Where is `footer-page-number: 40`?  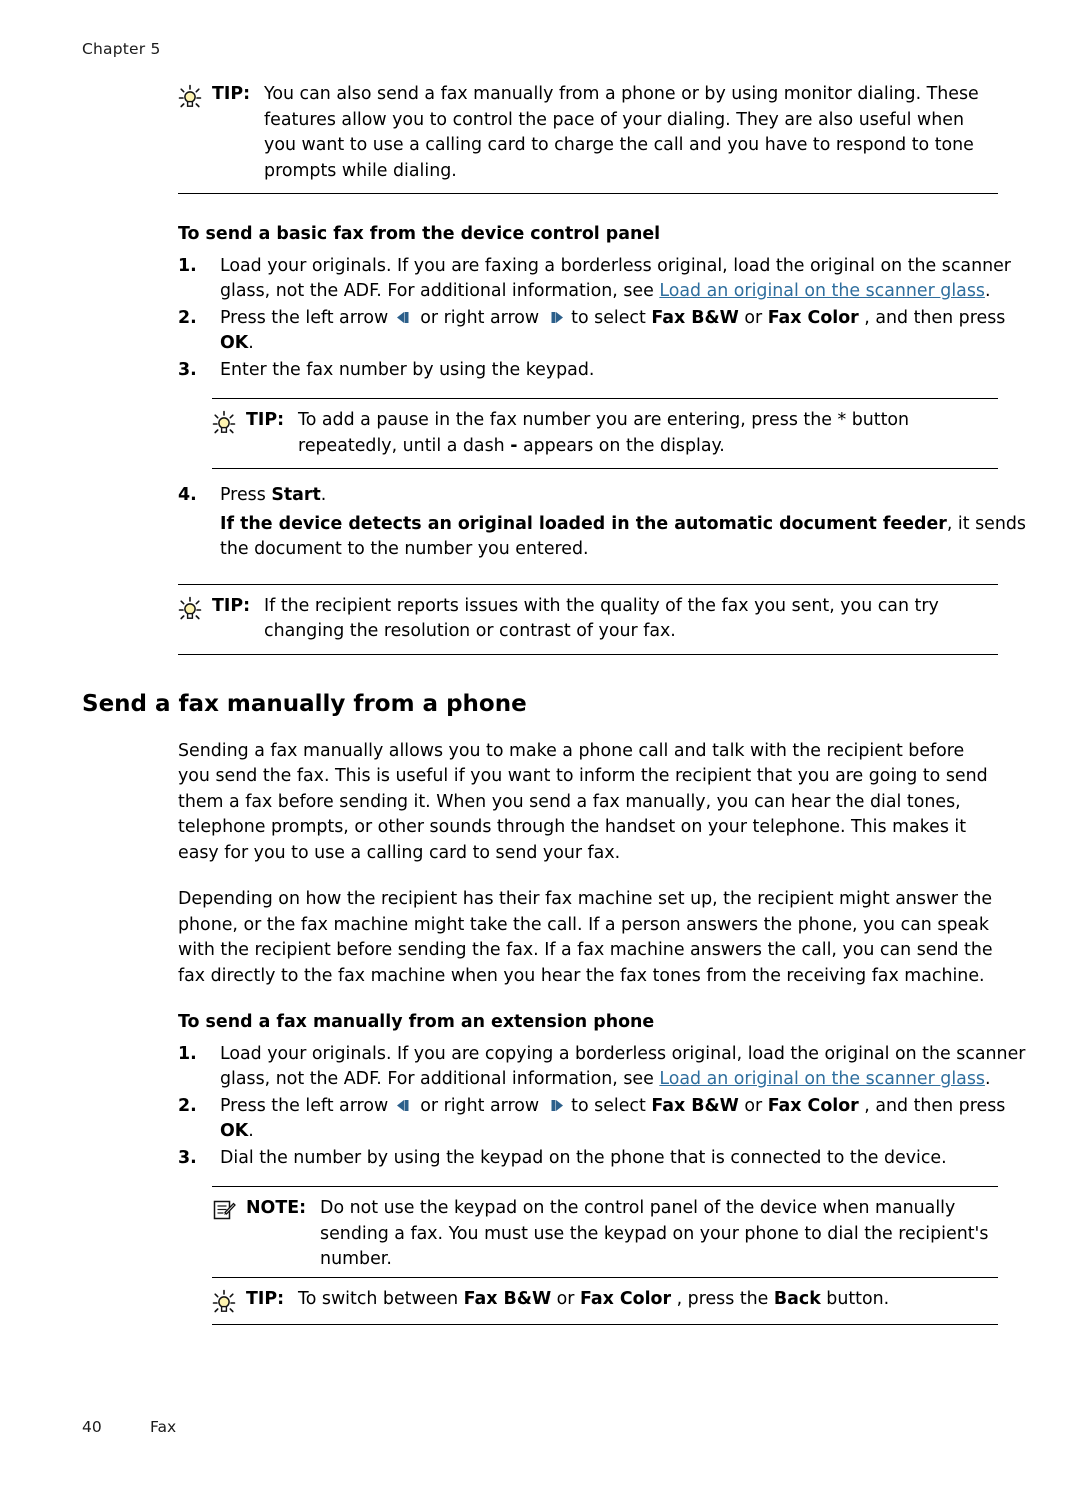
footer-page-number: 40 is located at coordinates (92, 1427).